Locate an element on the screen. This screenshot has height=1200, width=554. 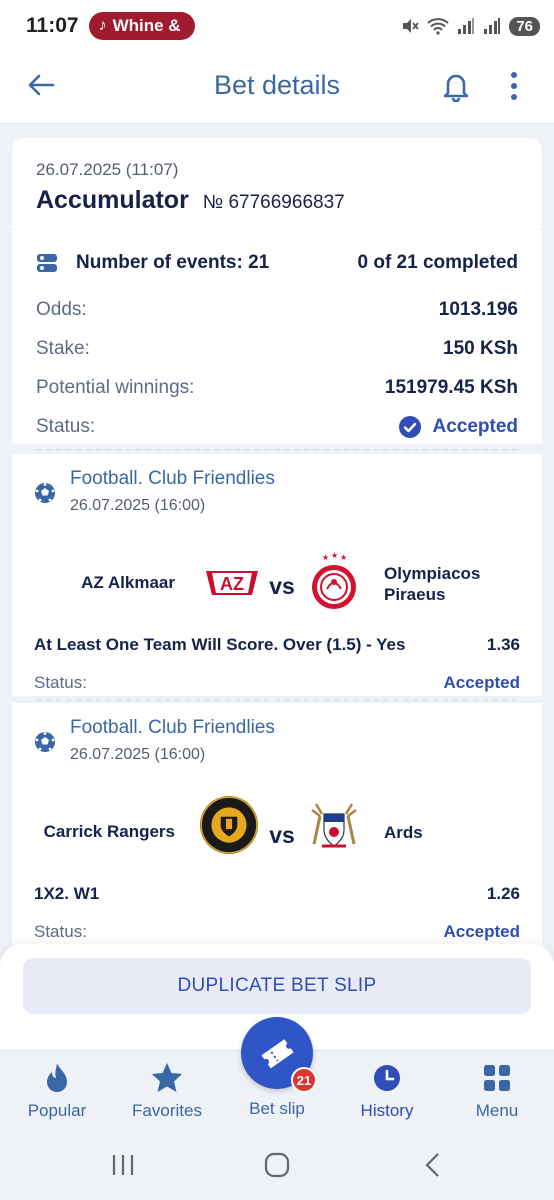
status-label: Status: is located at coordinates (66, 426).